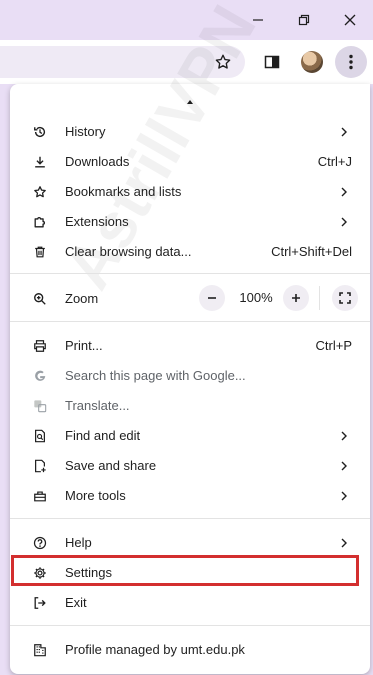 This screenshot has width=373, height=675. What do you see at coordinates (186, 62) in the screenshot?
I see `toolbar` at bounding box center [186, 62].